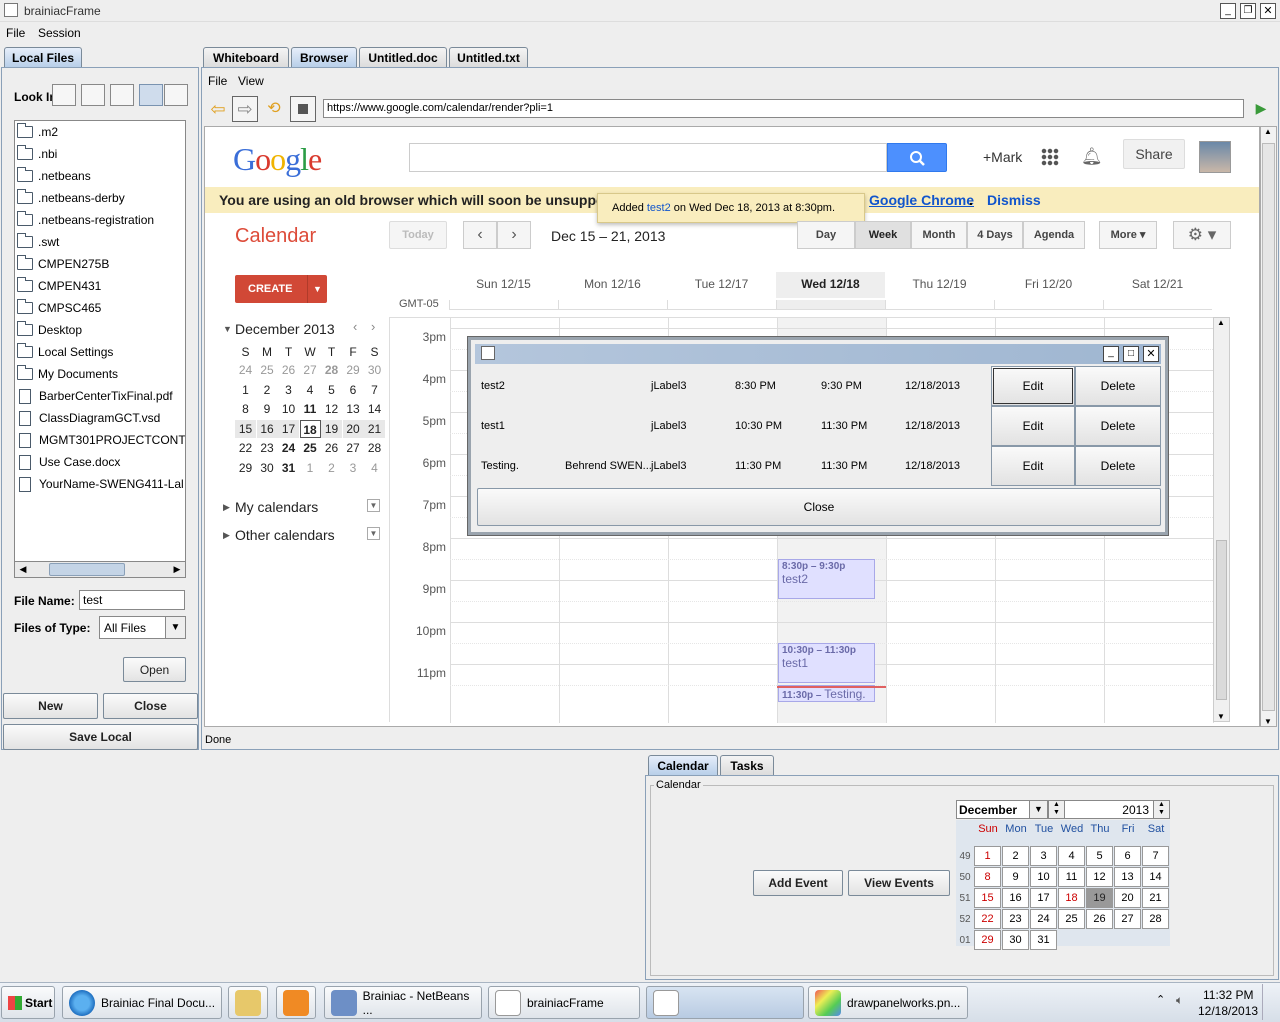  Describe the element at coordinates (503, 285) in the screenshot. I see `day-header: Sun 12/15` at that location.